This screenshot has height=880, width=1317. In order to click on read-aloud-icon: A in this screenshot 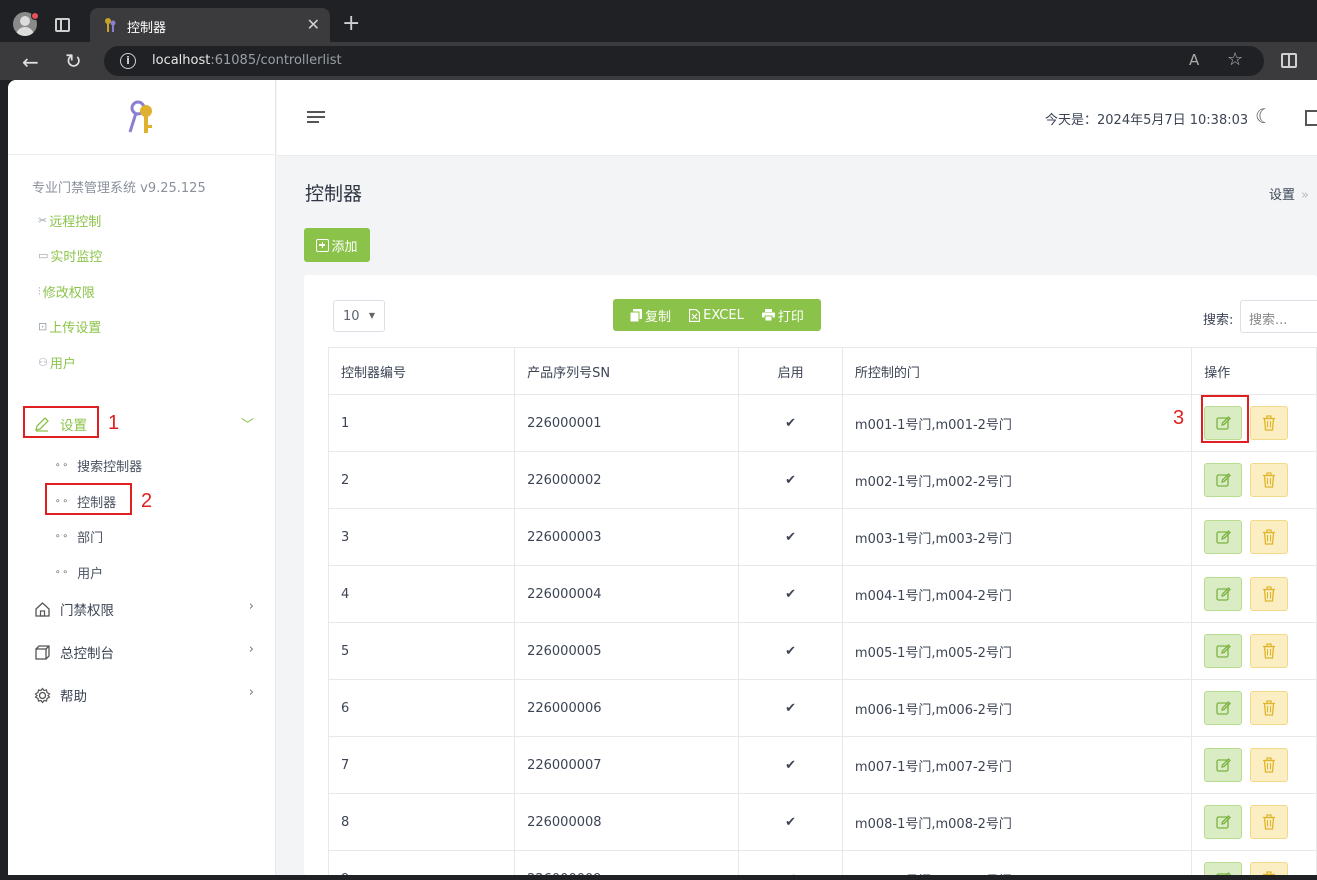, I will do `click(1194, 60)`.